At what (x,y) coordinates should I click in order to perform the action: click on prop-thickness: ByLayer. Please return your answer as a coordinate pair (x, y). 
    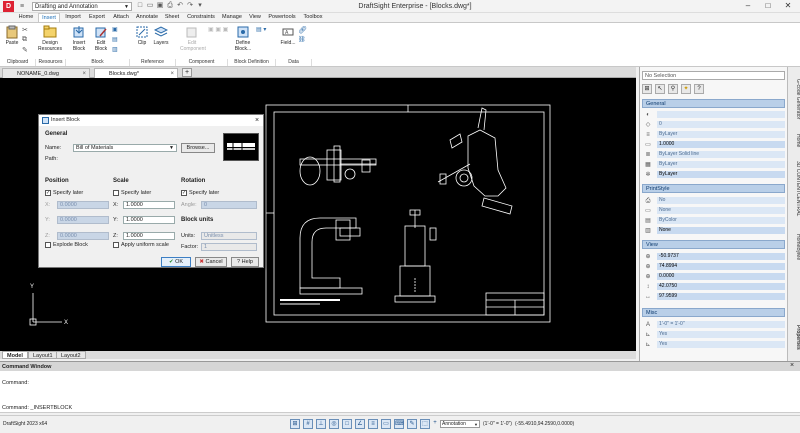
    Looking at the image, I should click on (721, 174).